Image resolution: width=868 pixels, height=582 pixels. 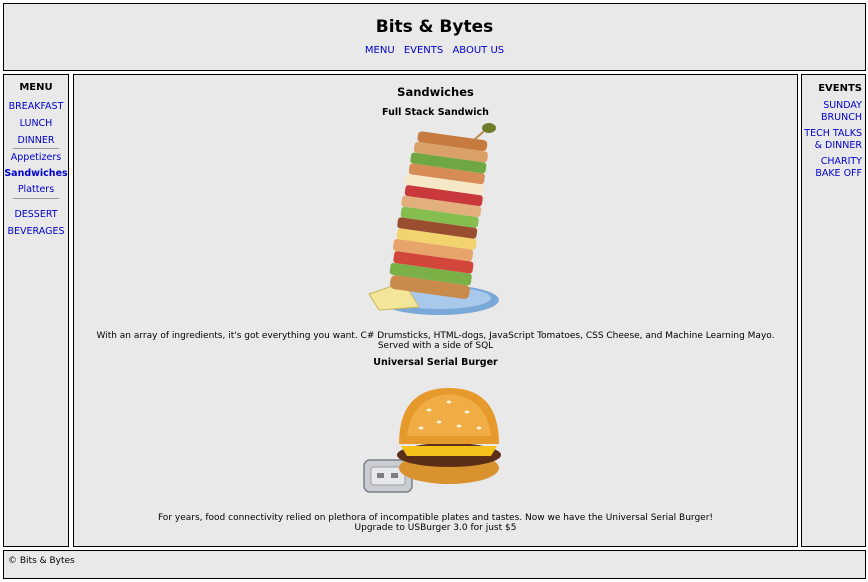 I want to click on item-title: Universal Serial Burger, so click(x=435, y=362).